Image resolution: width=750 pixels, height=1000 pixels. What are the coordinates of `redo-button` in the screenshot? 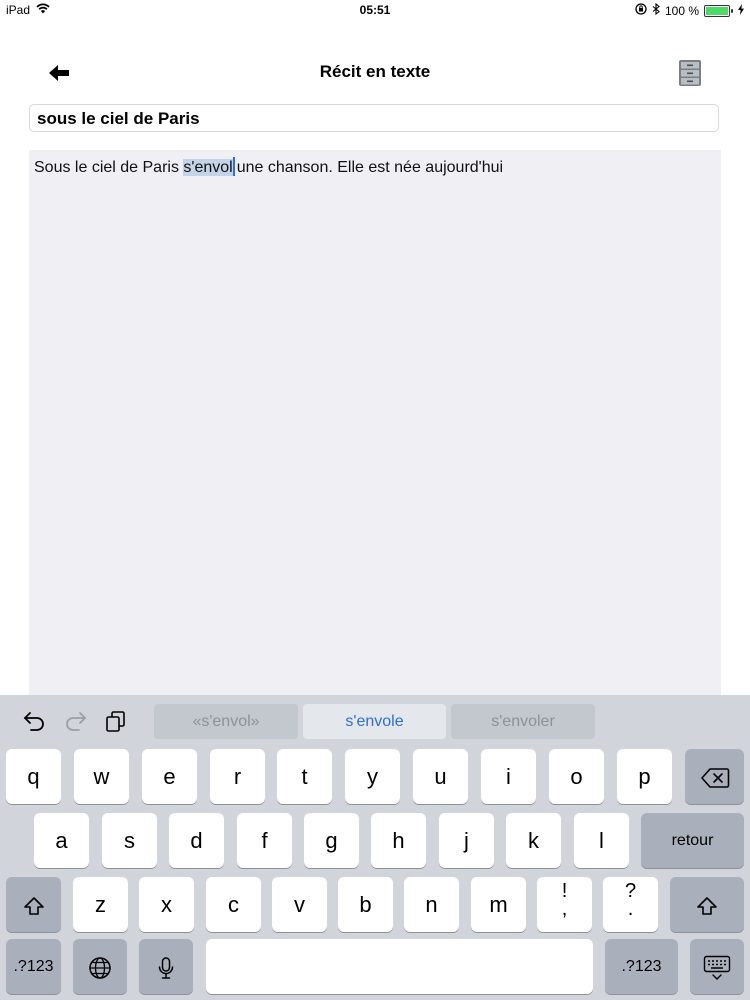 It's located at (76, 721).